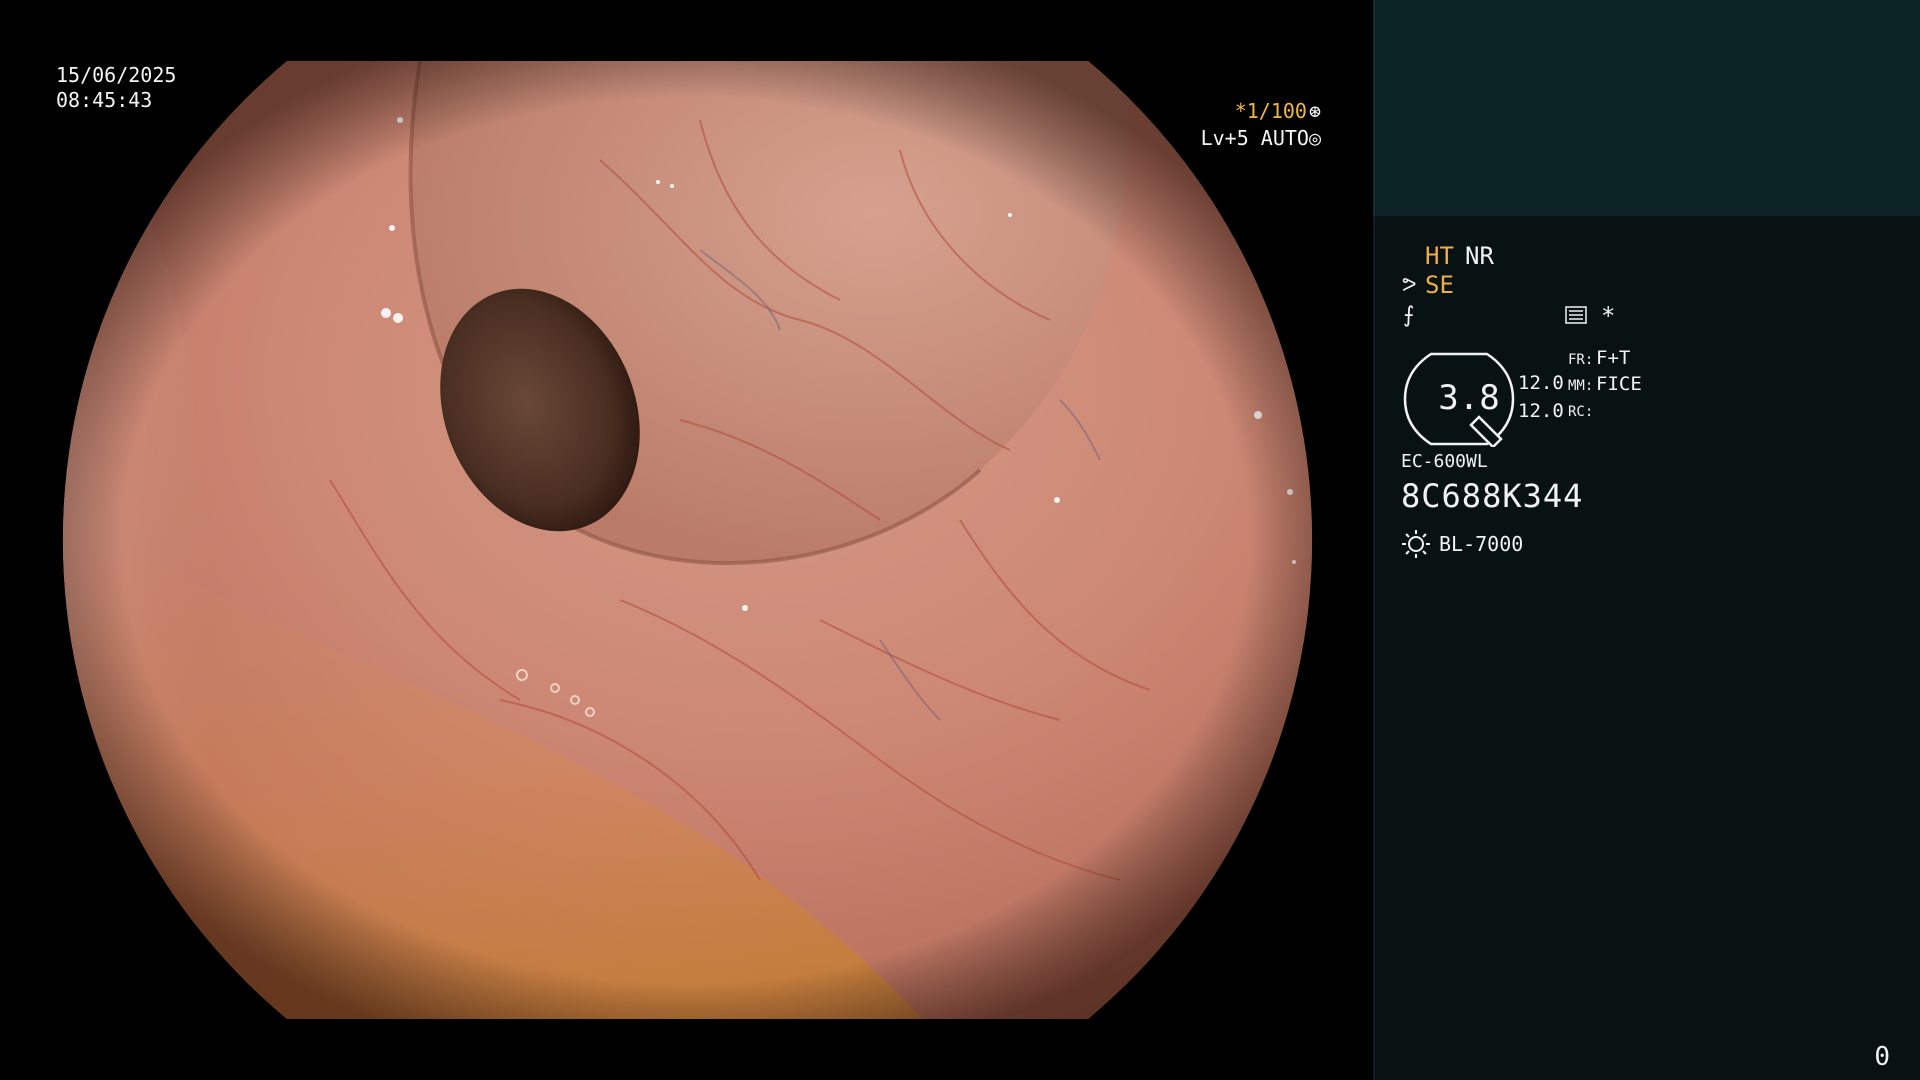 The height and width of the screenshot is (1080, 1920). I want to click on shutter-readout: *1/100 ⊛, so click(1278, 111).